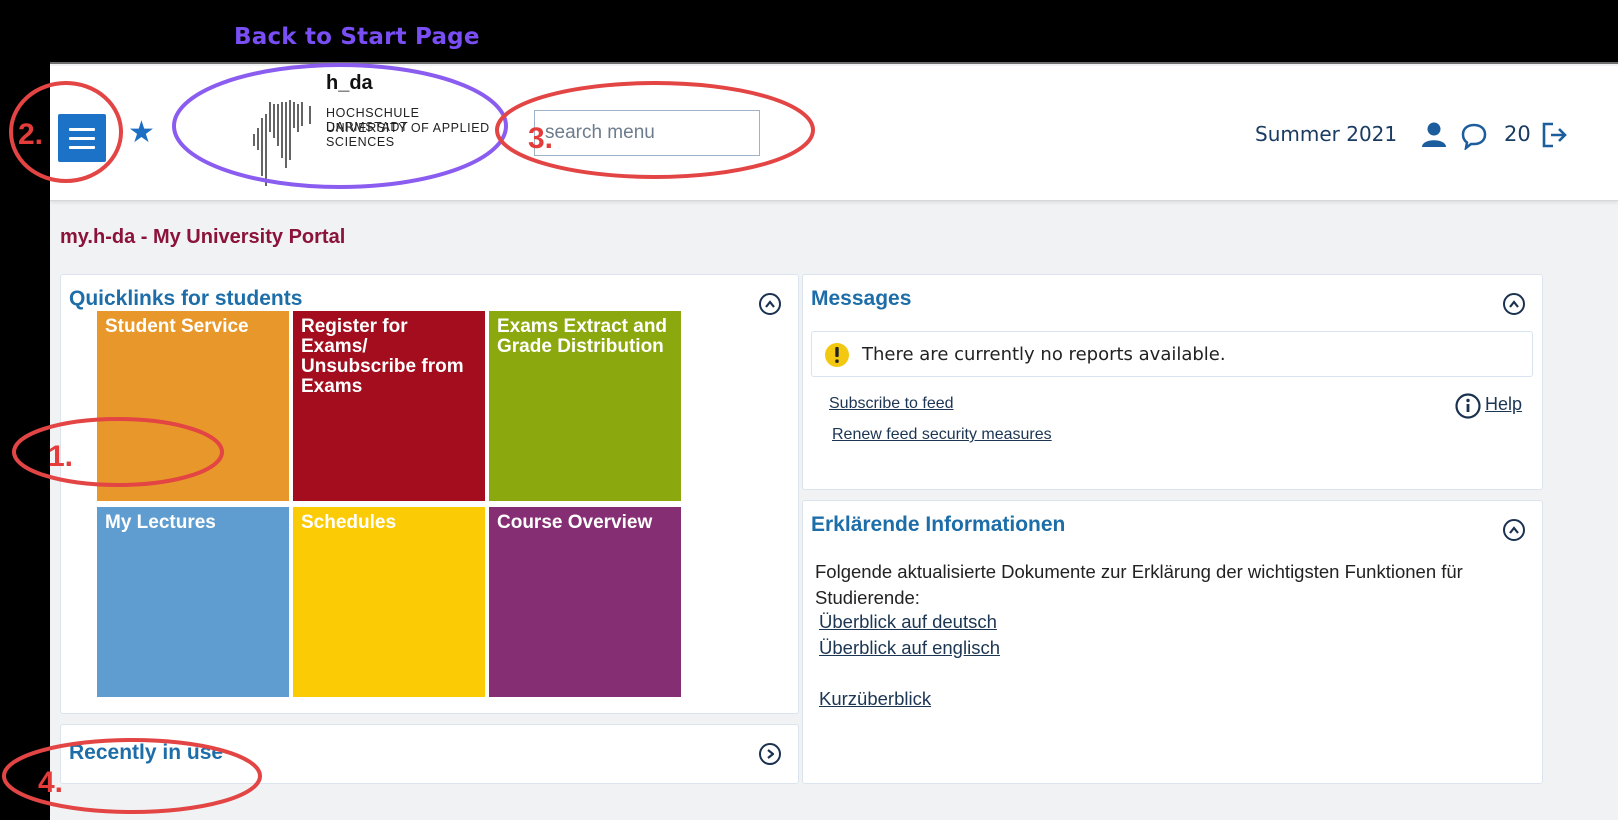 Image resolution: width=1618 pixels, height=820 pixels. What do you see at coordinates (408, 135) in the screenshot?
I see `logo-line-2: UNIVERSITY OF APPLIED SCIENCES` at bounding box center [408, 135].